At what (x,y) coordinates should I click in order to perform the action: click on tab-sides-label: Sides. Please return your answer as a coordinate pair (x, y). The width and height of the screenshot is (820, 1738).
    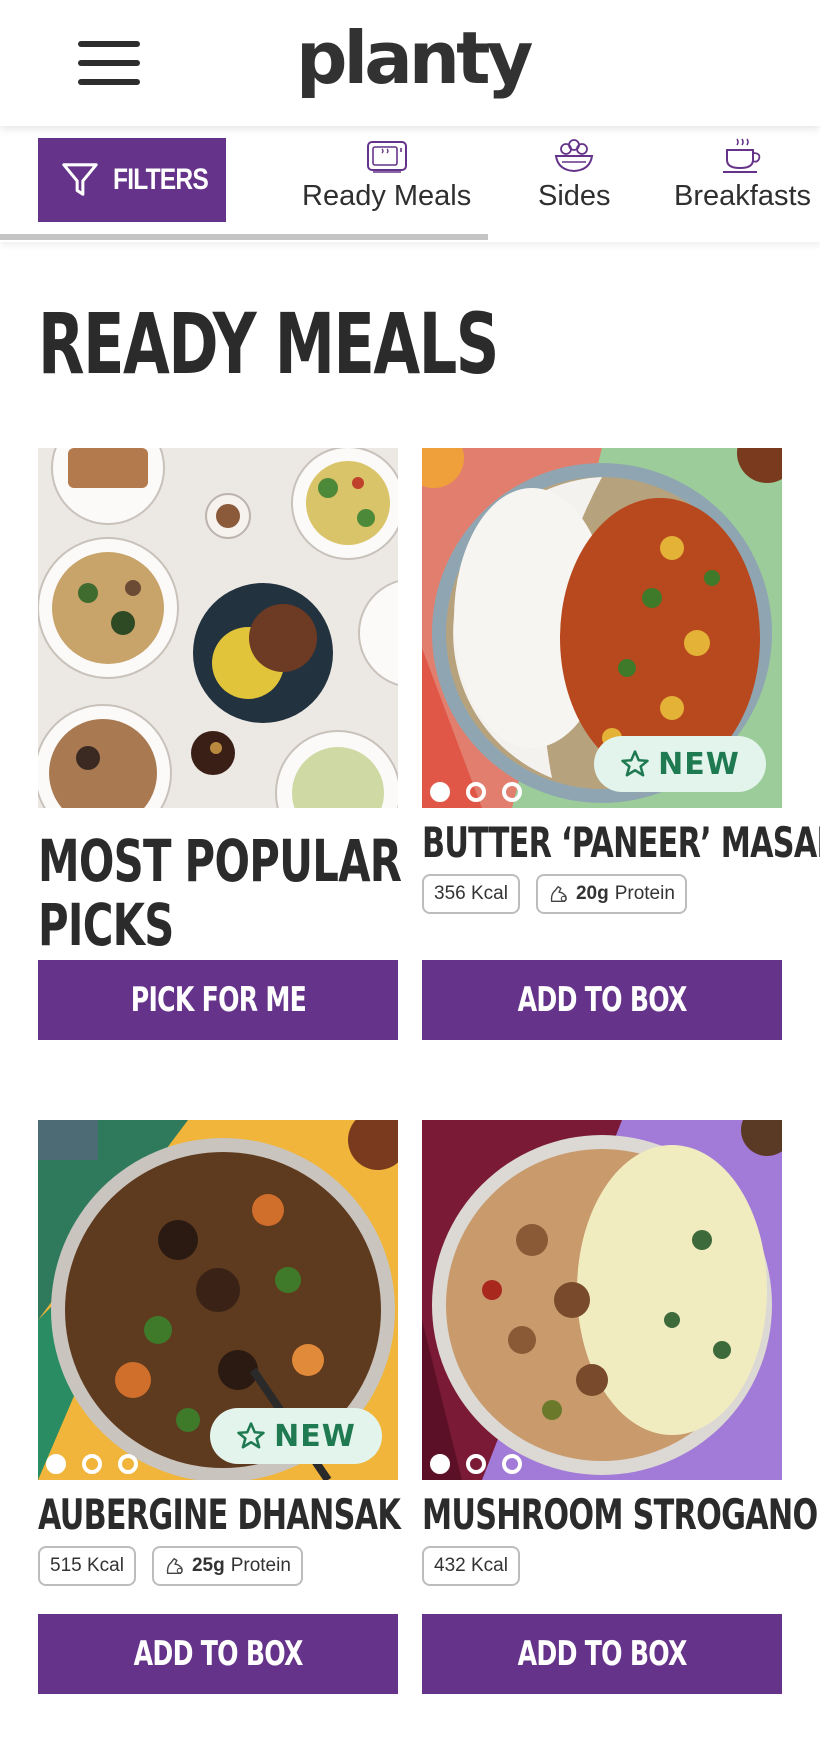
    Looking at the image, I should click on (574, 196).